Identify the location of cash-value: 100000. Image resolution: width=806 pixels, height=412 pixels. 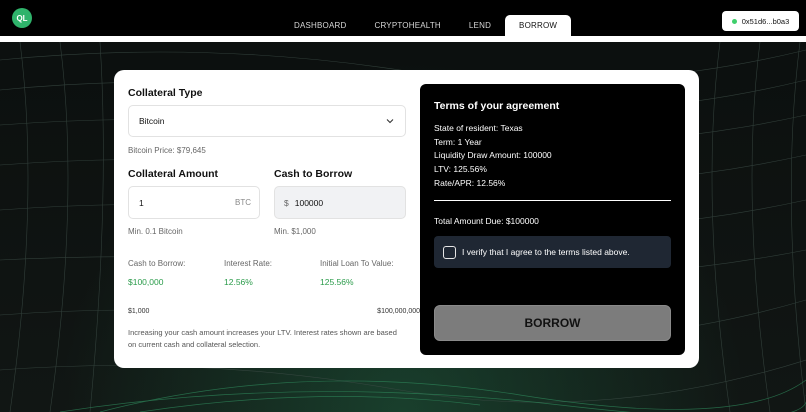
(309, 202).